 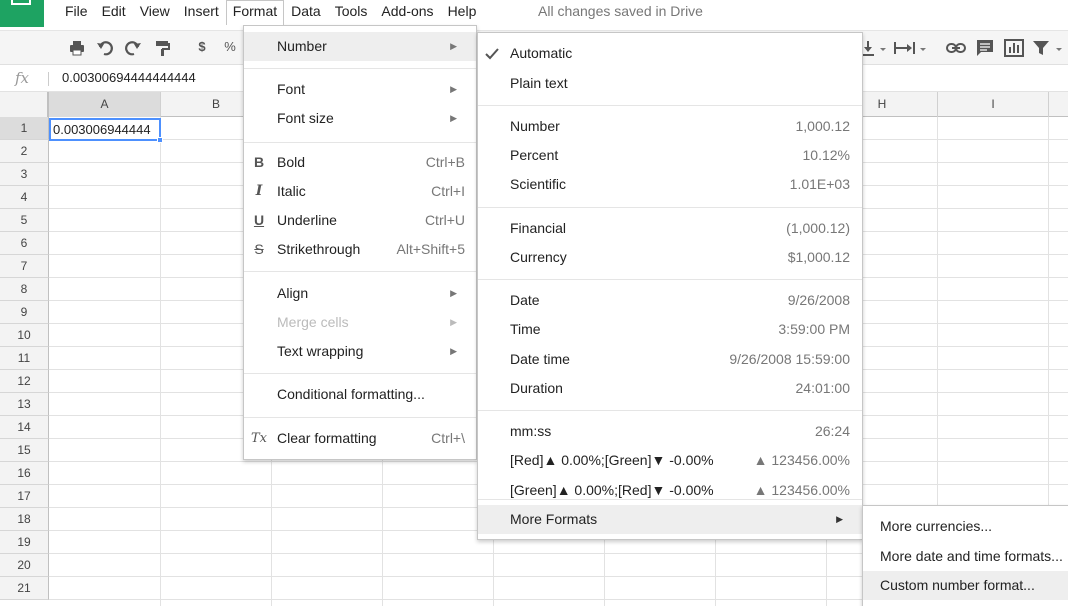 I want to click on percent-format-button: %, so click(x=230, y=48).